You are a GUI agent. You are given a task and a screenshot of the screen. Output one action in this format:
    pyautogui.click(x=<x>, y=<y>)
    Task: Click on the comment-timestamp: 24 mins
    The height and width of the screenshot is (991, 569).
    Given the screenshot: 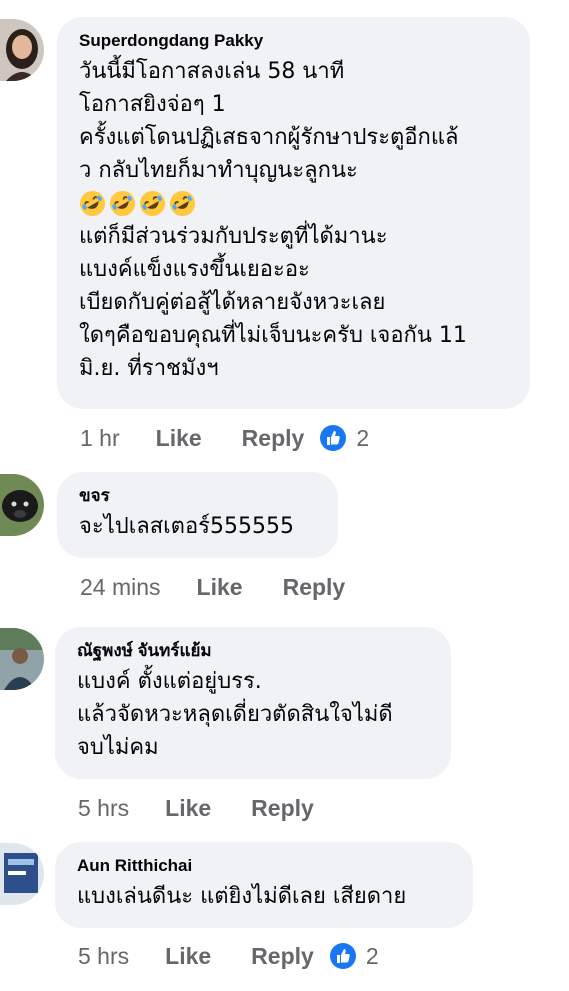 What is the action you would take?
    pyautogui.click(x=120, y=587)
    